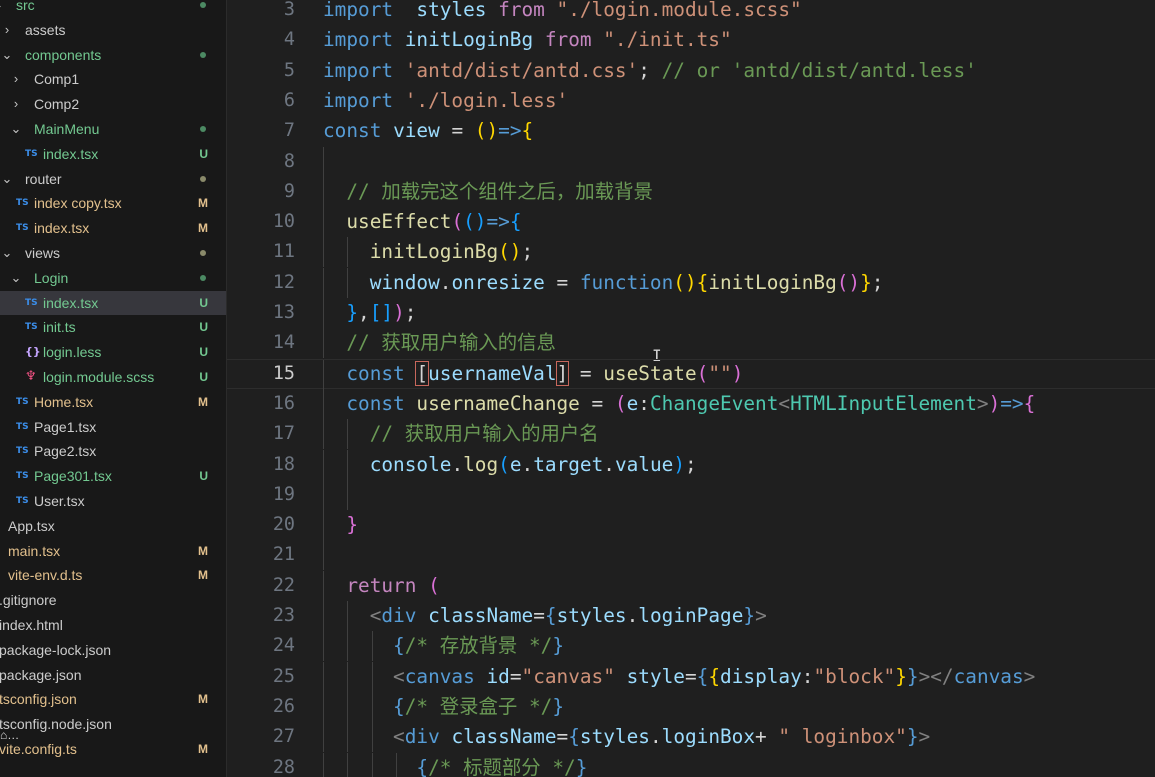 The width and height of the screenshot is (1155, 777). What do you see at coordinates (113, 749) in the screenshot?
I see `explorer-file: vite.config.ts M` at bounding box center [113, 749].